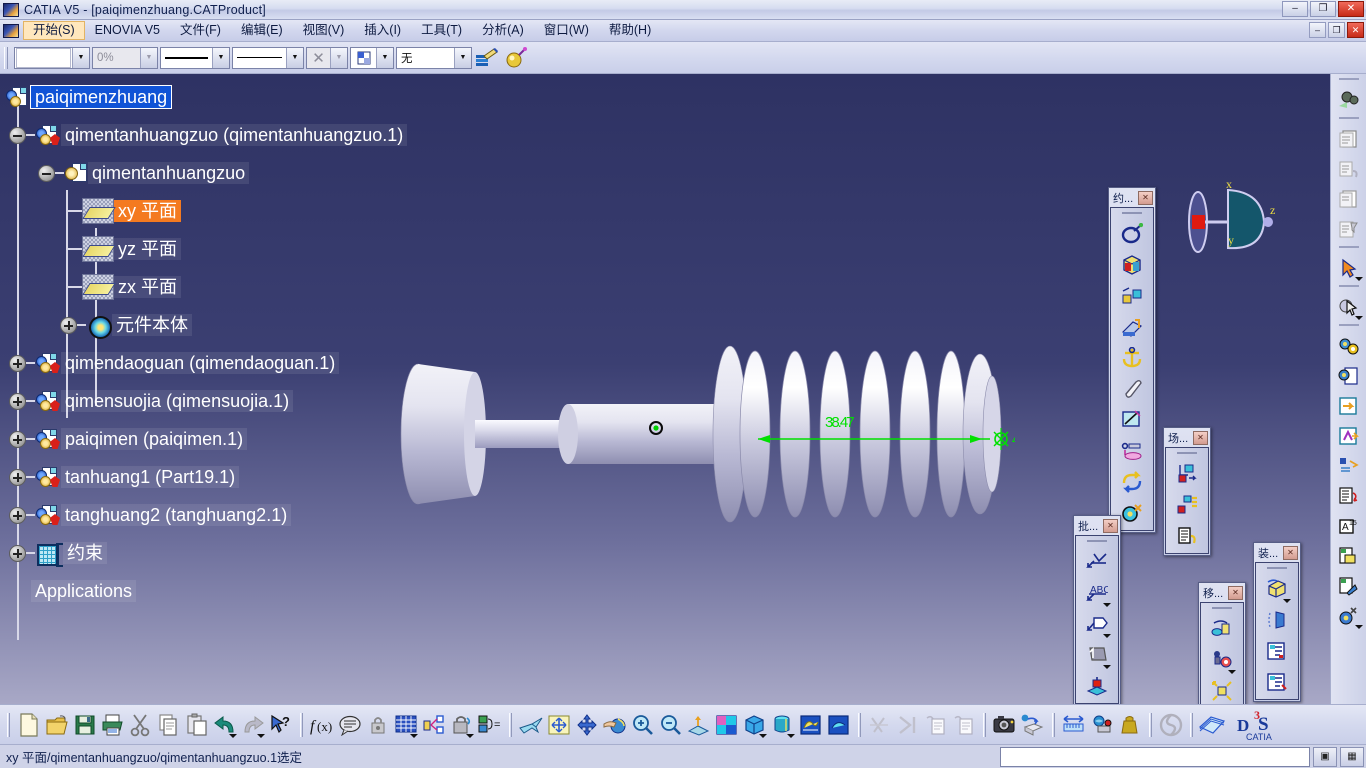 The image size is (1366, 768). What do you see at coordinates (1097, 655) in the screenshot?
I see `annotation-picture-icon` at bounding box center [1097, 655].